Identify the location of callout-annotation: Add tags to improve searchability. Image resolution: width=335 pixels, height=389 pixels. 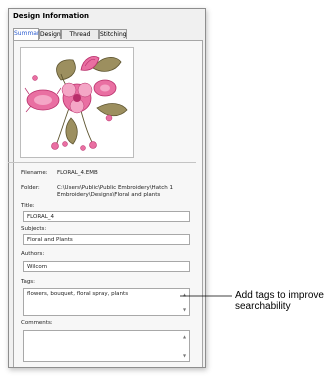
(285, 301).